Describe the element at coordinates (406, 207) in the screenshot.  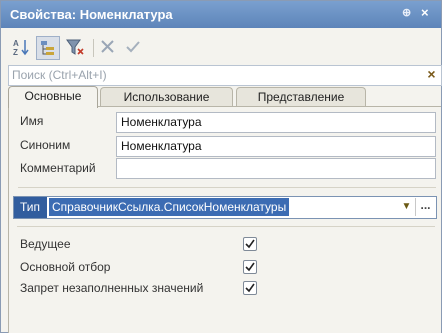
I see `chevron-down-icon: ▼` at that location.